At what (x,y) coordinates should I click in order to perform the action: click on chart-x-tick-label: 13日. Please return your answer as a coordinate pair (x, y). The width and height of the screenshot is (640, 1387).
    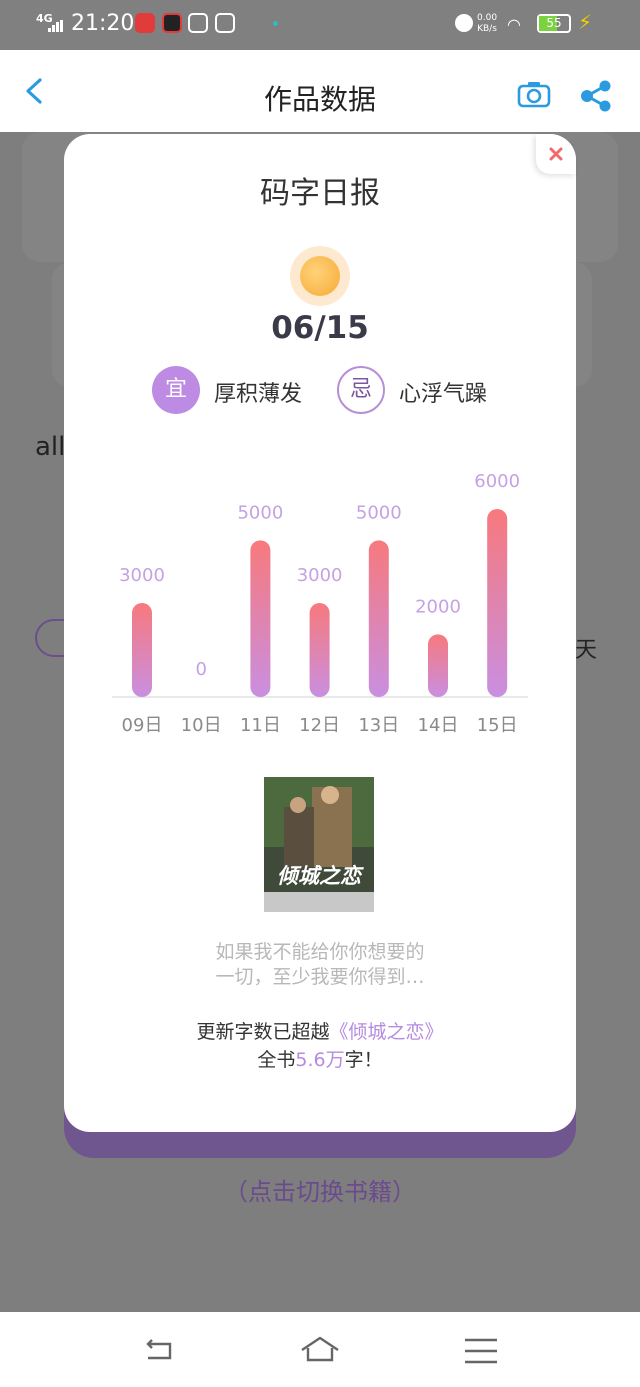
    Looking at the image, I should click on (378, 725).